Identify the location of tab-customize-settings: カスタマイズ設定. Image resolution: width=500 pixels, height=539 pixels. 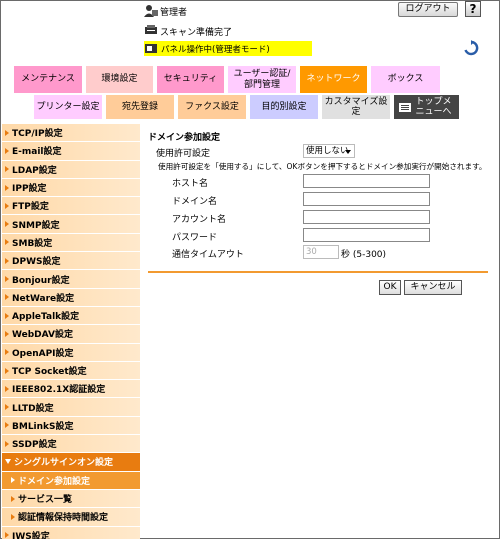
(356, 107).